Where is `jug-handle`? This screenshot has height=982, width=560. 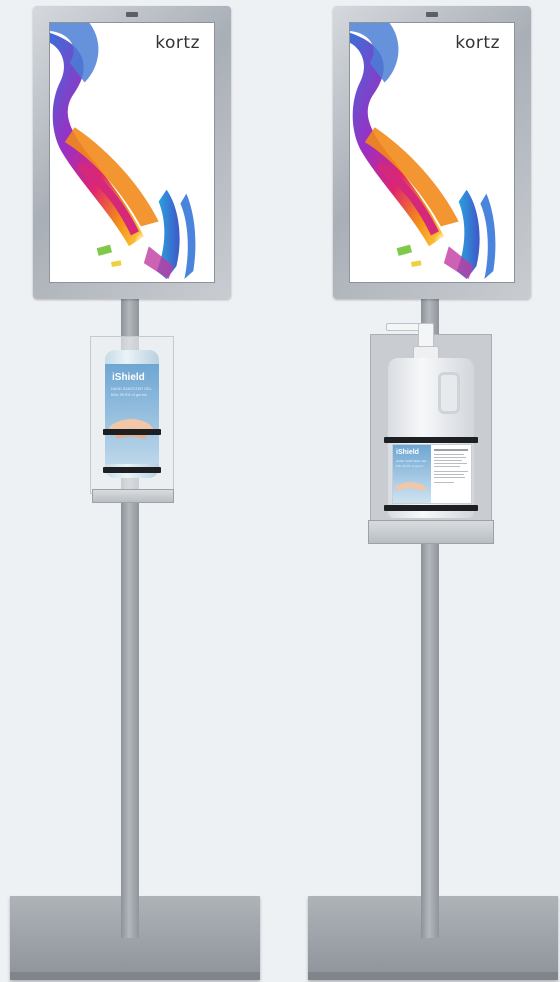
jug-handle is located at coordinates (449, 393).